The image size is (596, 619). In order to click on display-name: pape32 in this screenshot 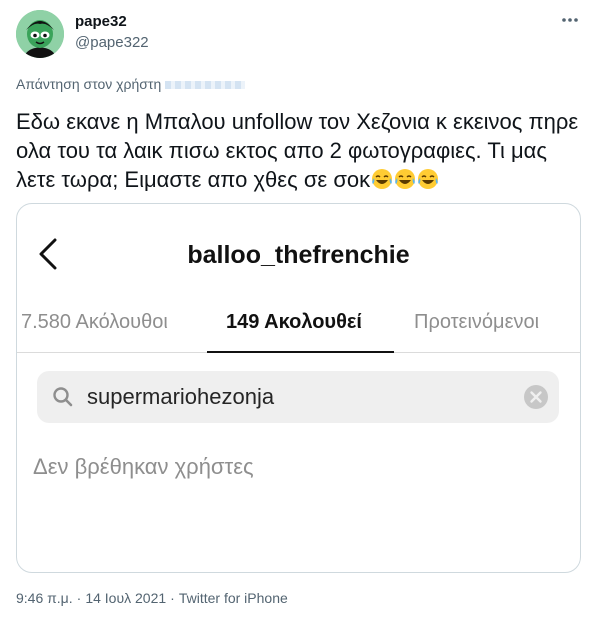, I will do `click(101, 21)`.